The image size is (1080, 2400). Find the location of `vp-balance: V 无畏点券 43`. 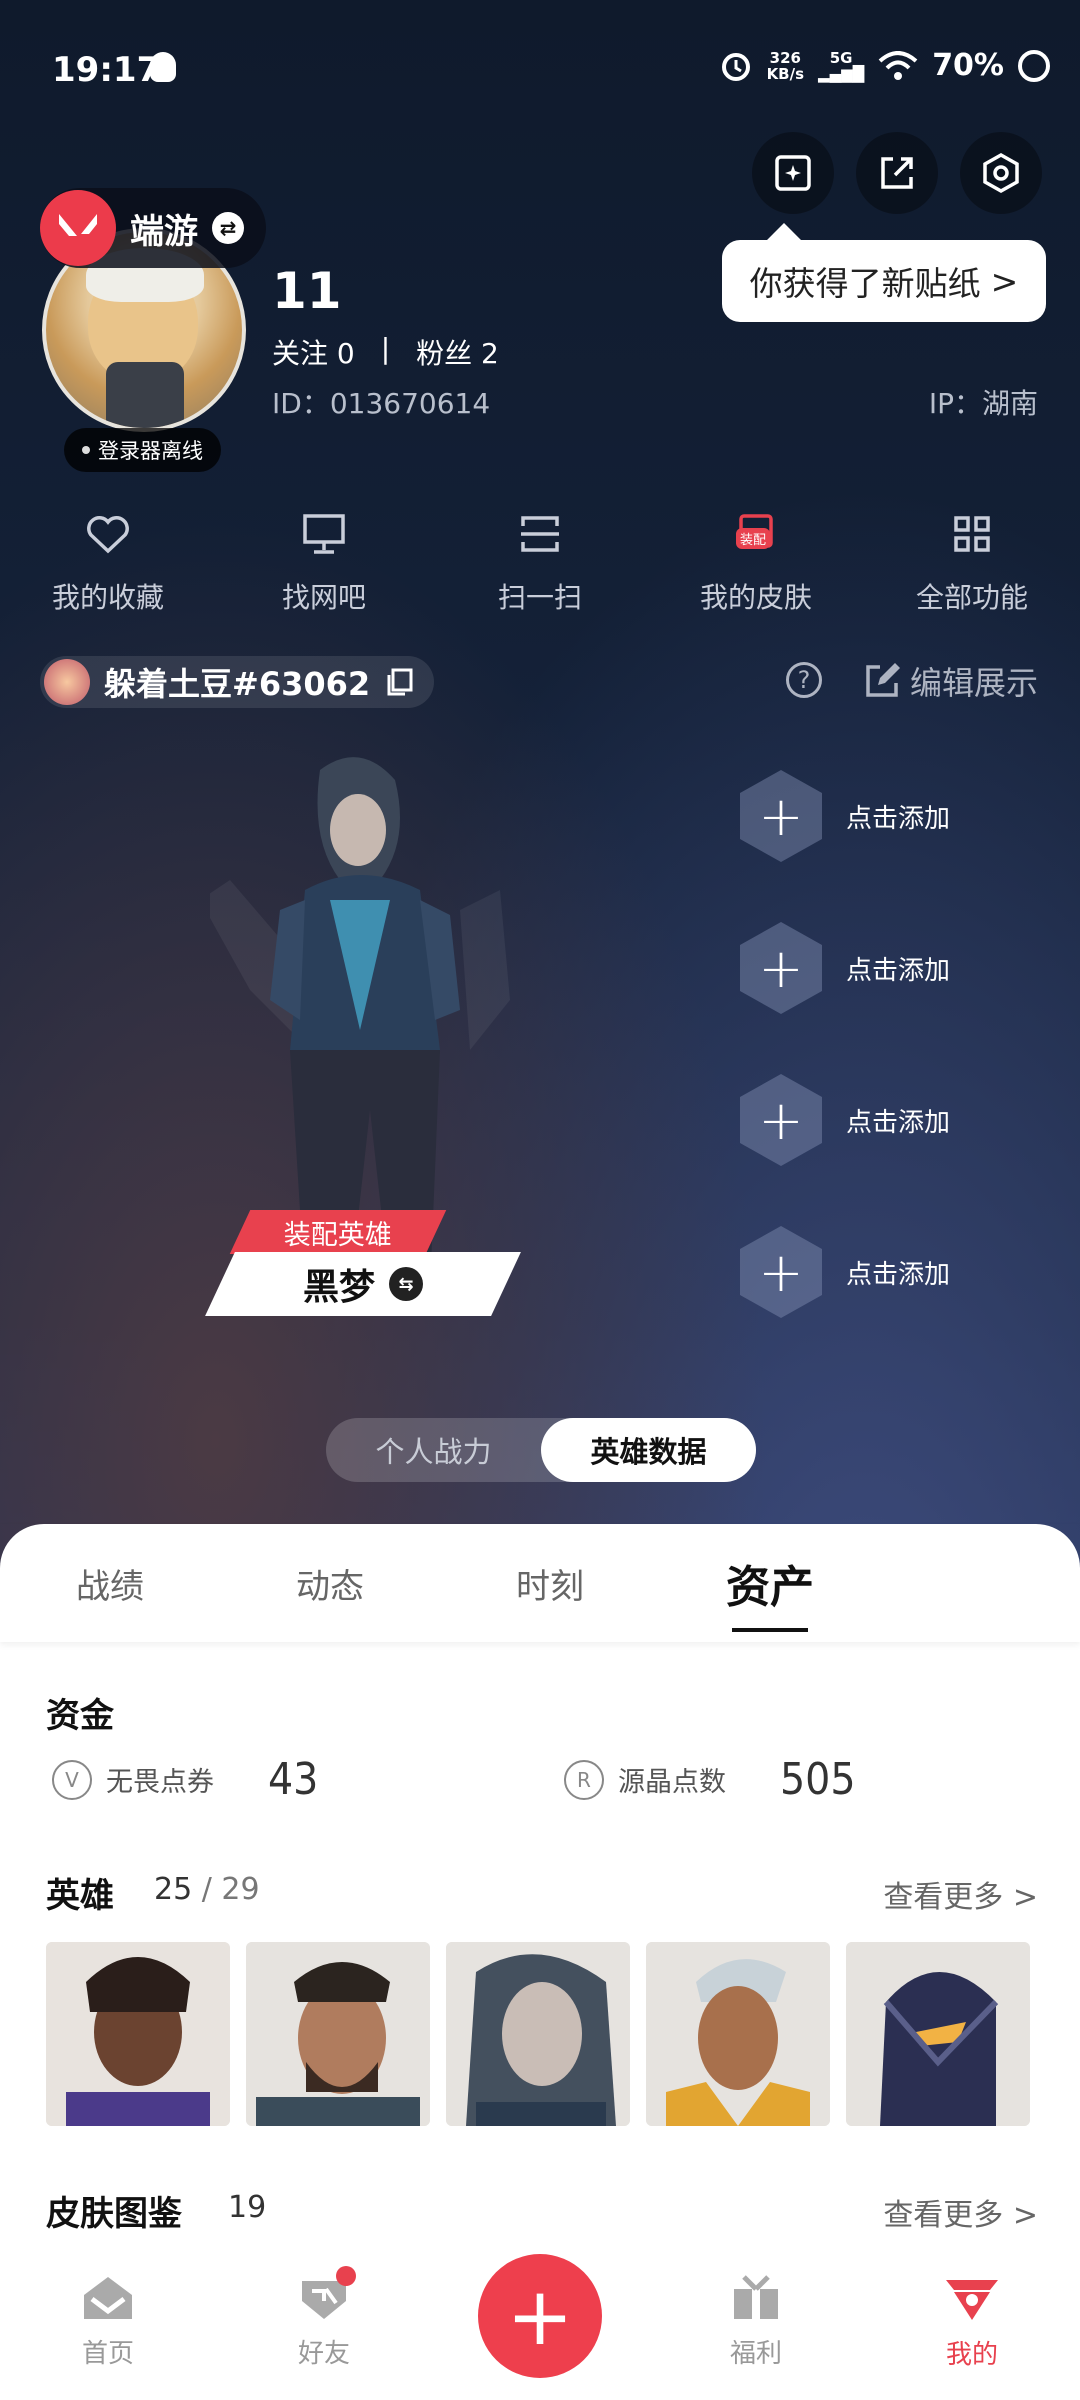

vp-balance: V 无畏点券 43 is located at coordinates (185, 1779).